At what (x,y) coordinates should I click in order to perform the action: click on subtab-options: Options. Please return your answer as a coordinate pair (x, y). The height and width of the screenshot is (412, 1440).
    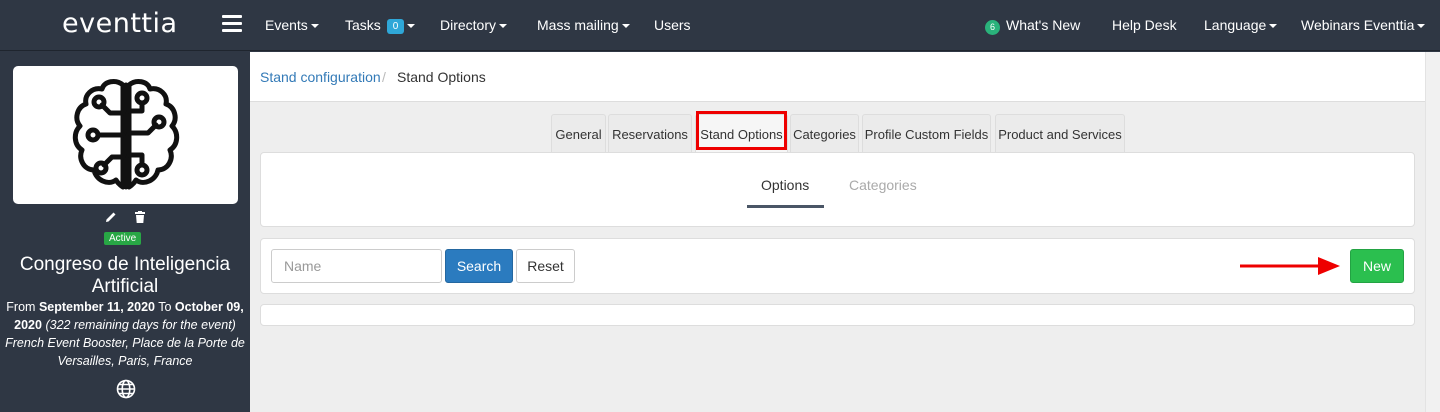
    Looking at the image, I should click on (785, 185).